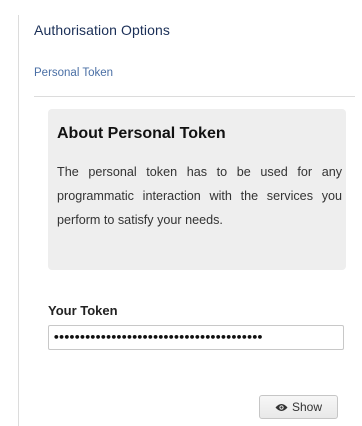  Describe the element at coordinates (194, 96) in the screenshot. I see `subtitle-divider` at that location.